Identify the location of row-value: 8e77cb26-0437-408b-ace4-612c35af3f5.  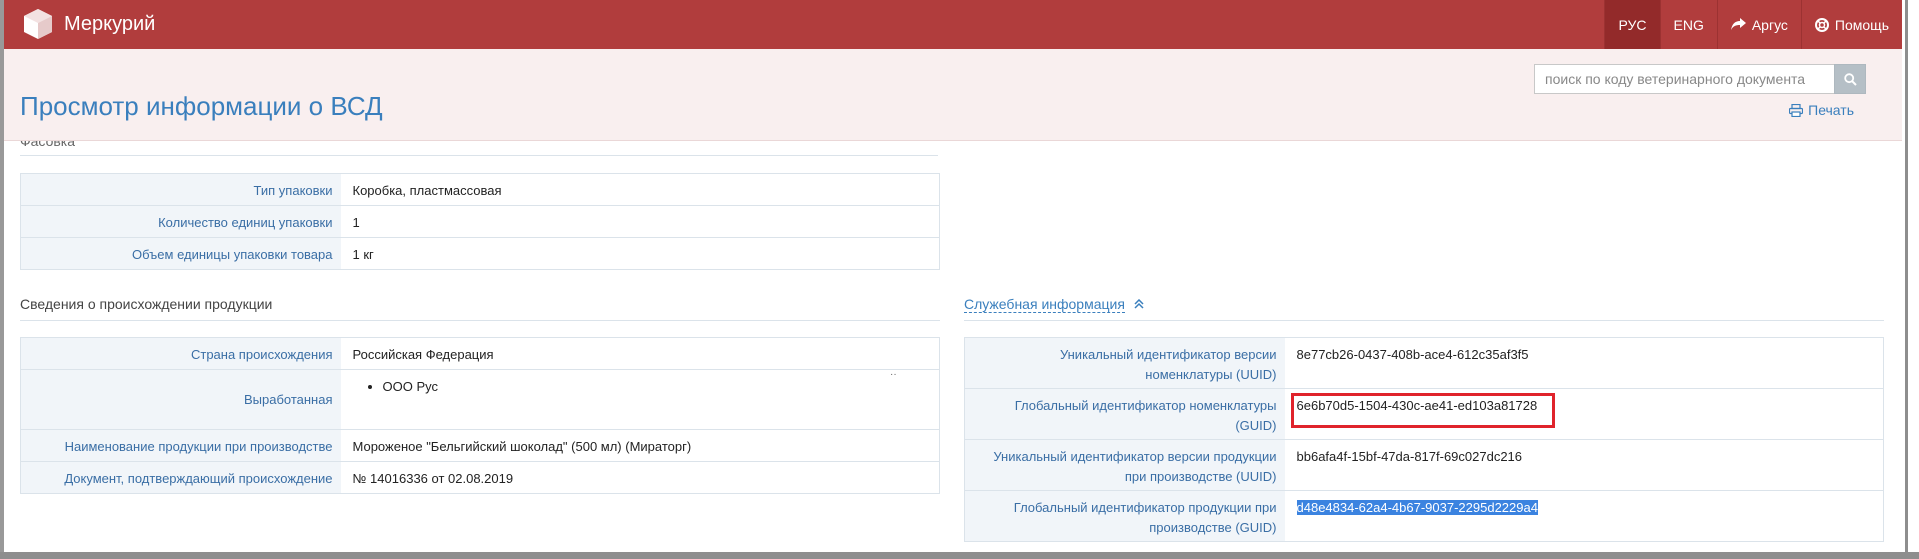
(1584, 363).